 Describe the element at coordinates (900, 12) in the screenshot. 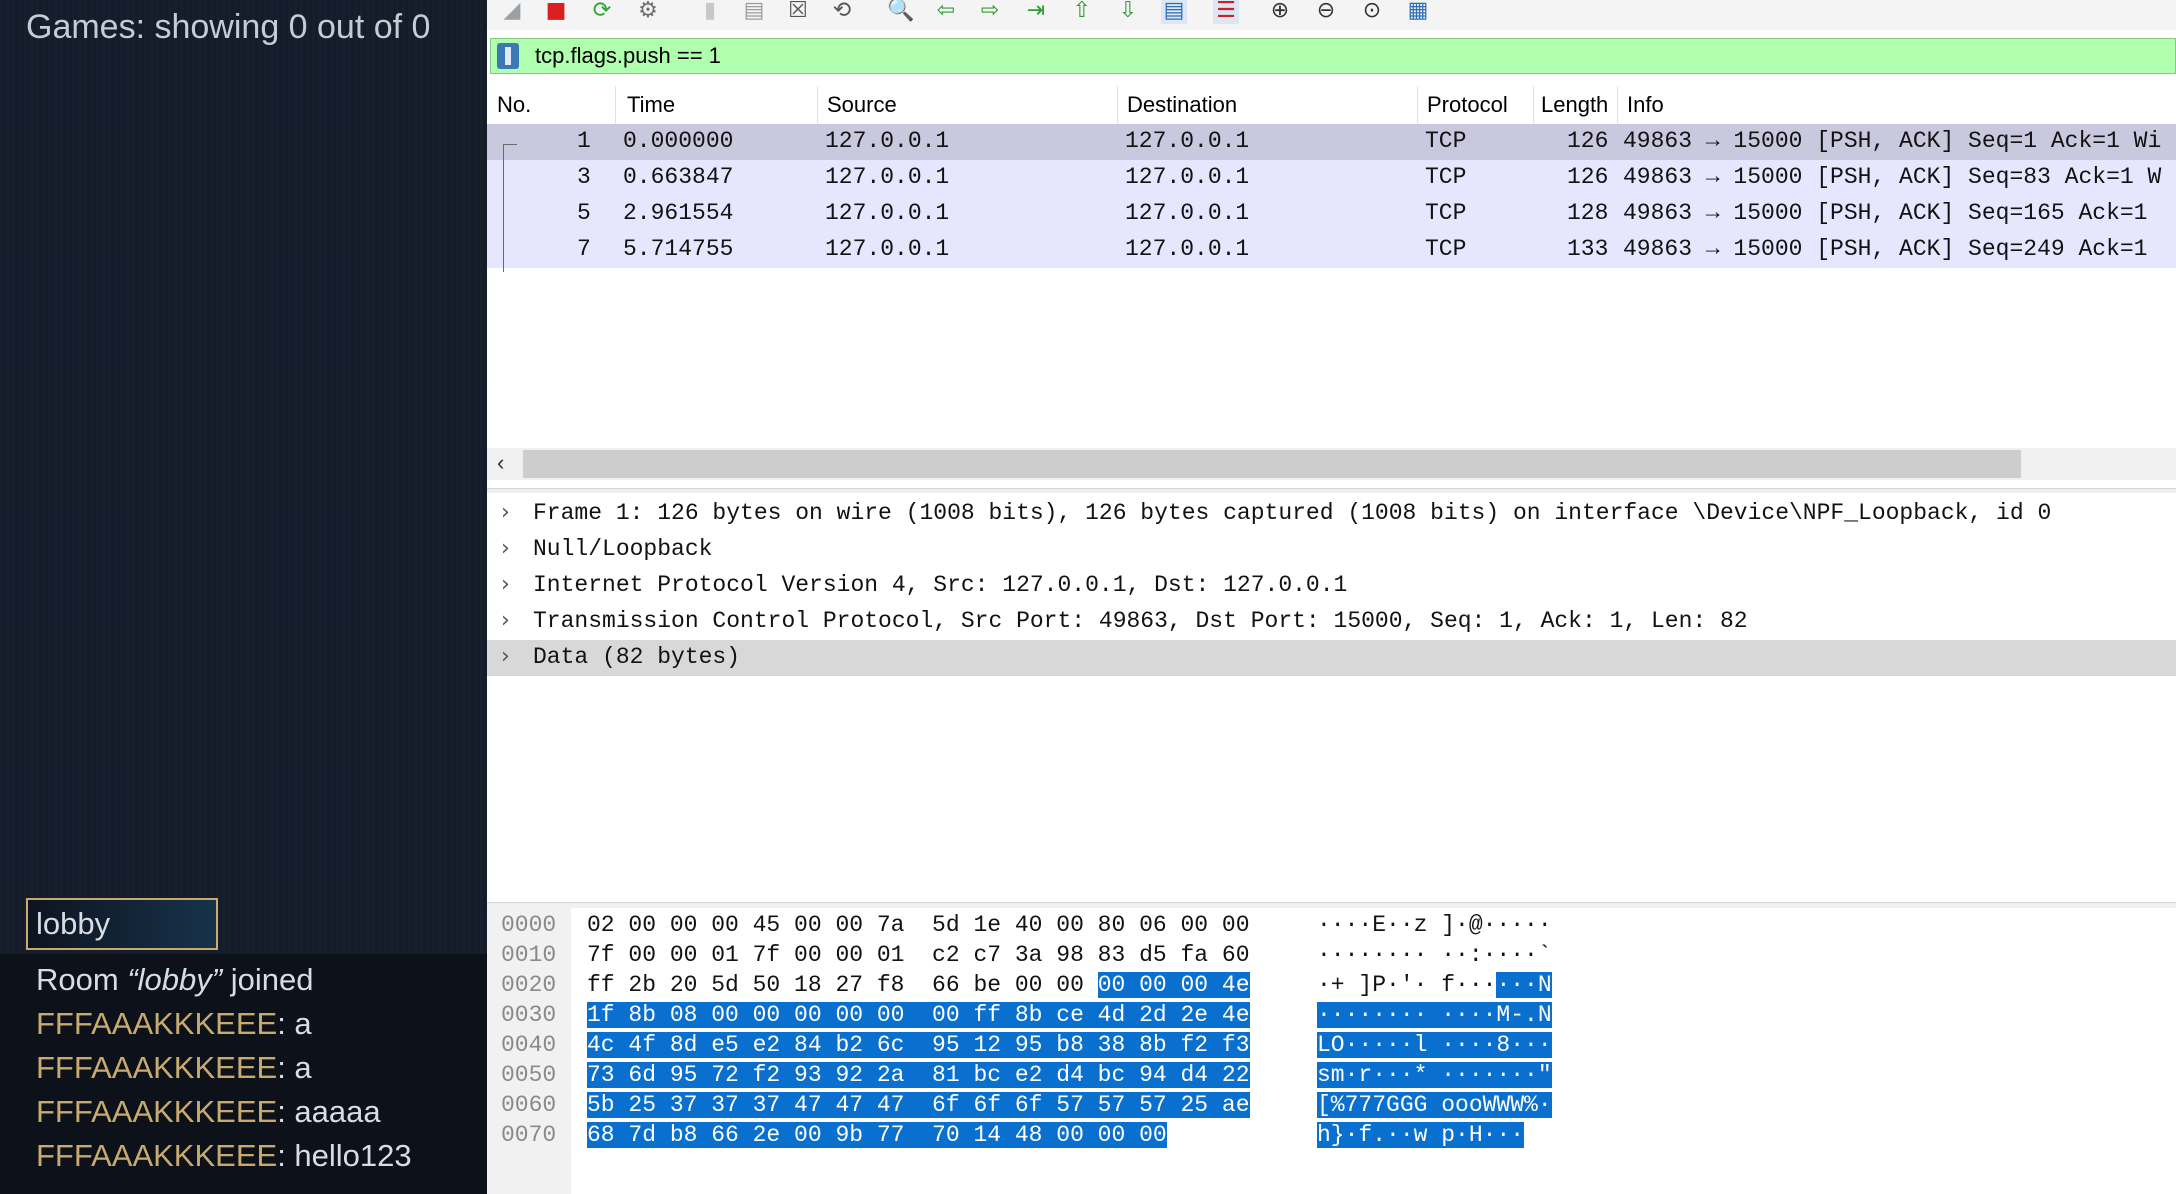

I see `find-packet-icon: 🔍` at that location.